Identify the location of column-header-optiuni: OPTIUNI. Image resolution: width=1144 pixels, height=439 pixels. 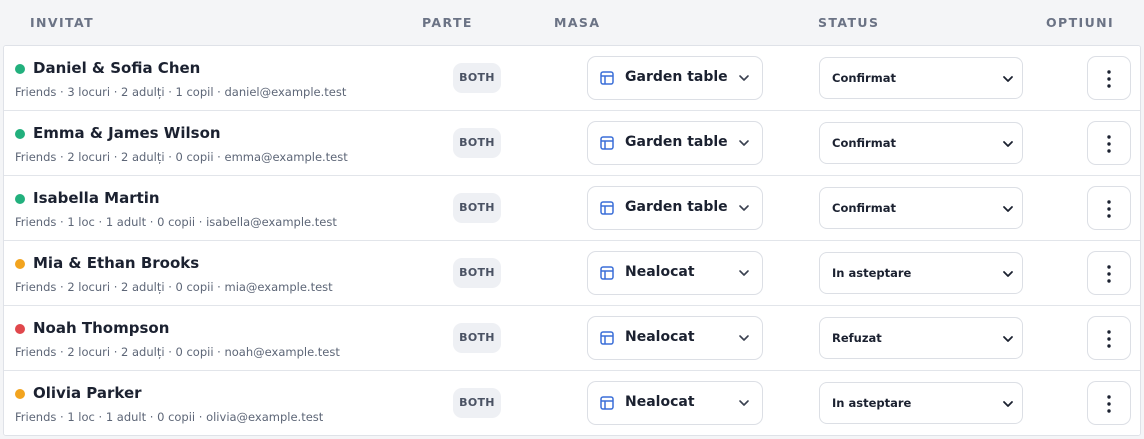
(1080, 22).